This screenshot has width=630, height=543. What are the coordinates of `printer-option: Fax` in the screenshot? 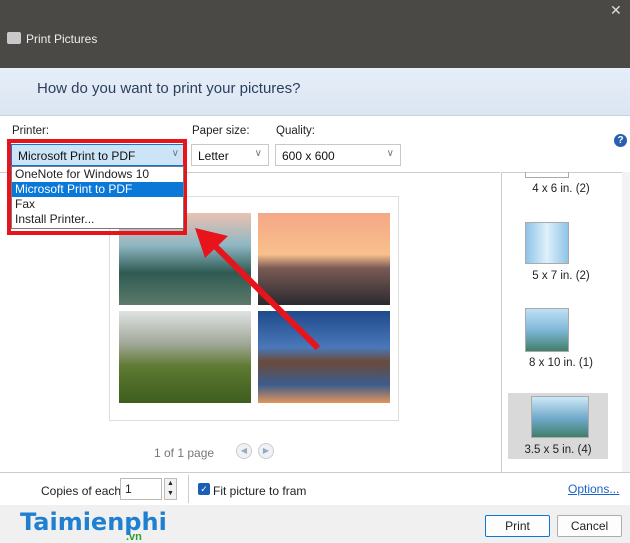 It's located at (97, 204).